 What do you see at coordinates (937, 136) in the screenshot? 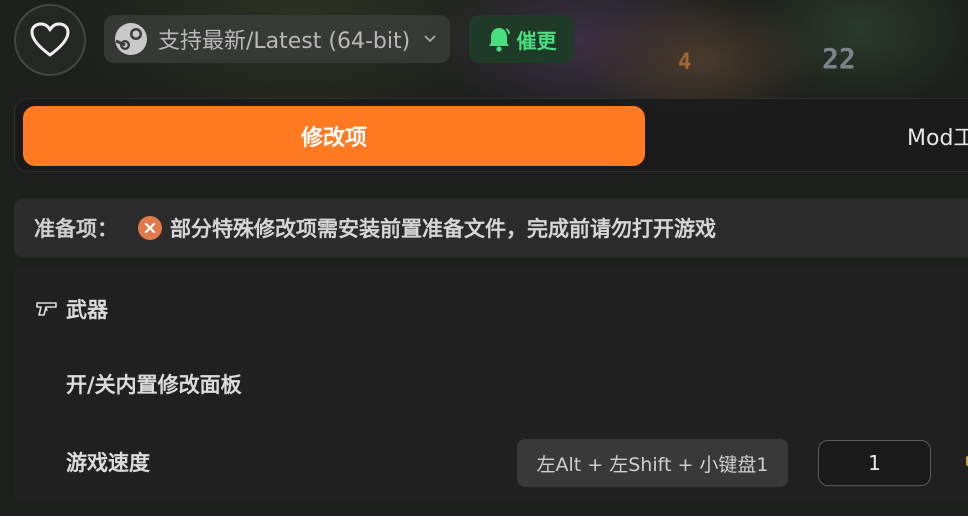
I see `tab-mod-tools: Mod工` at bounding box center [937, 136].